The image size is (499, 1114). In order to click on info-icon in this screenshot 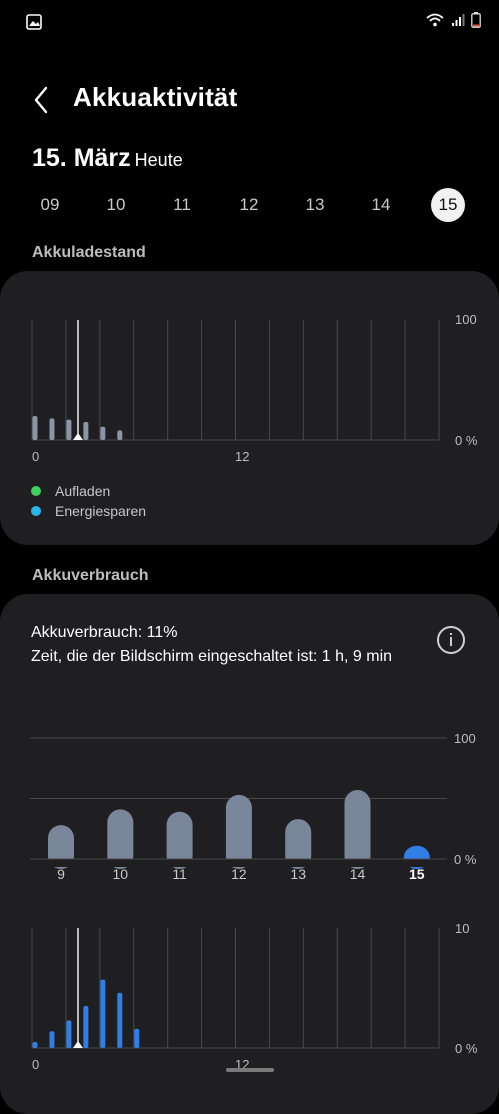, I will do `click(451, 640)`.